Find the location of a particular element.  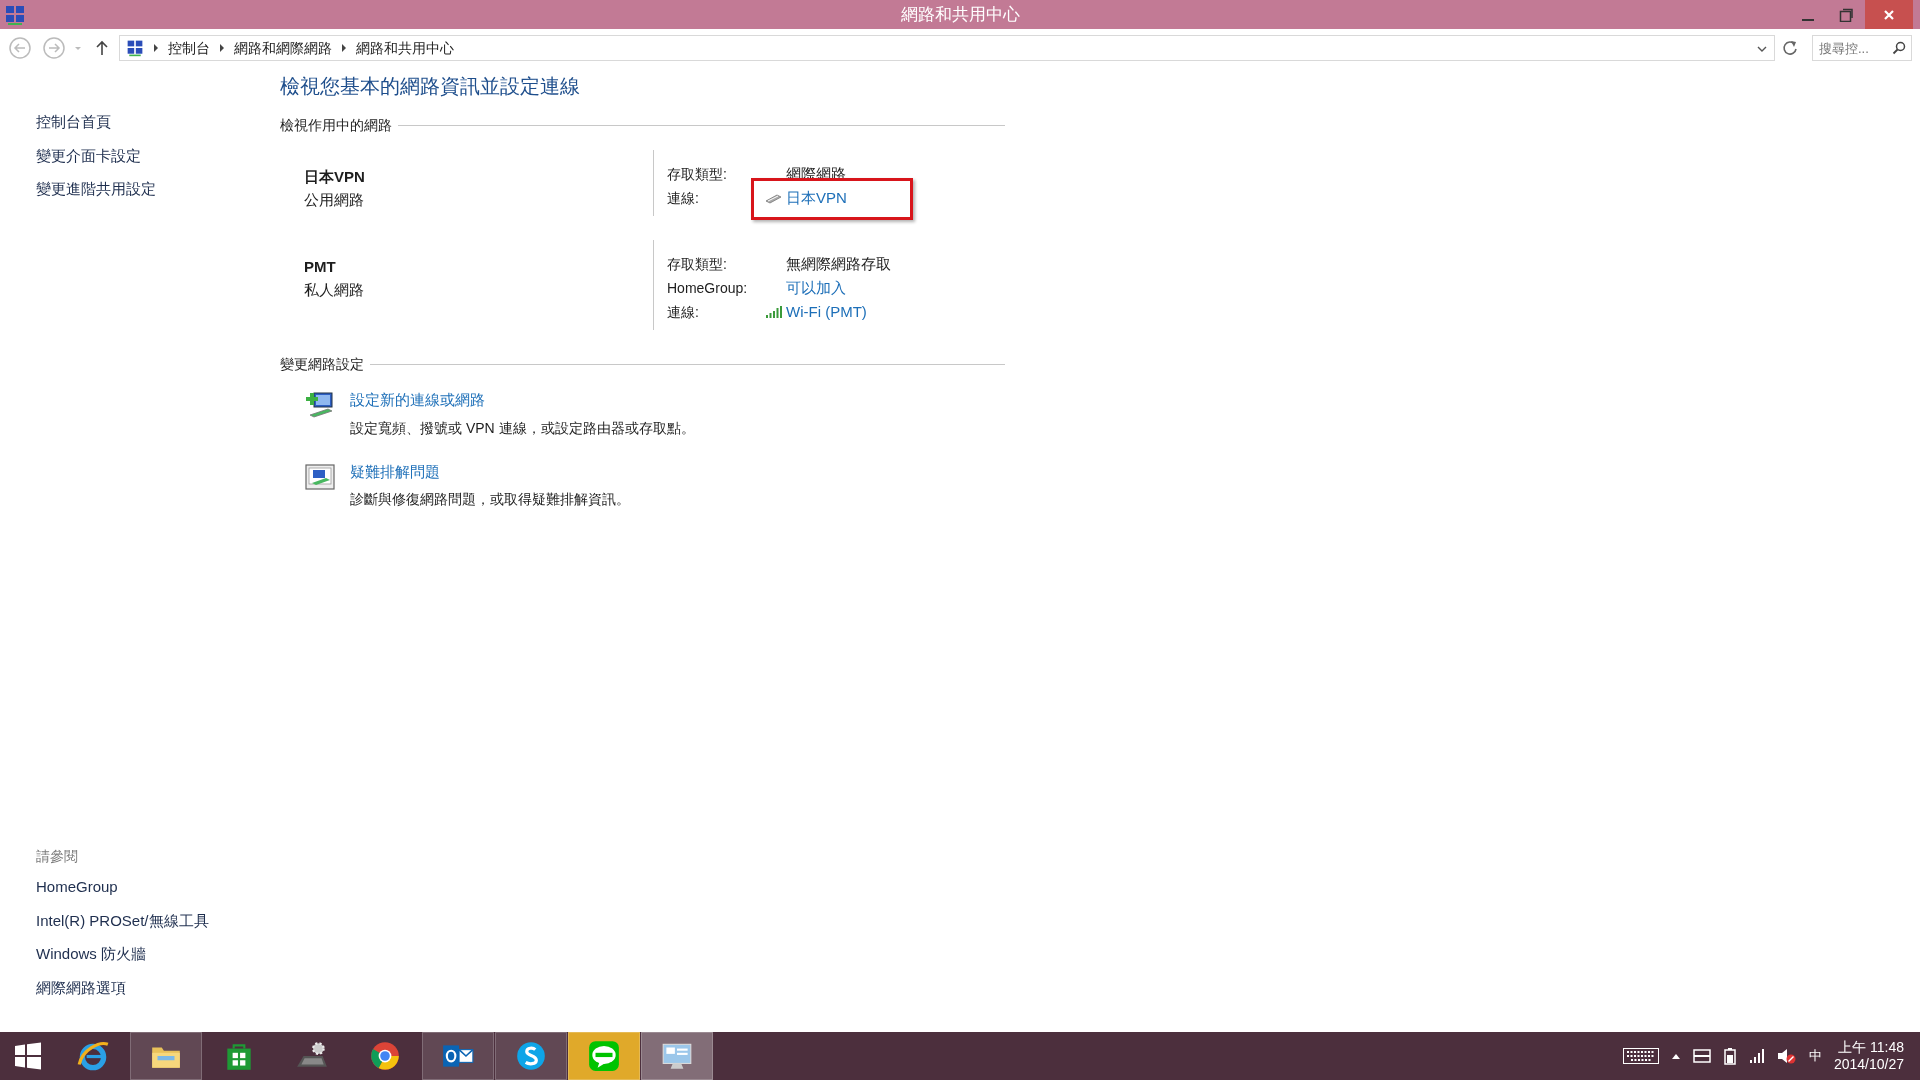

see-also-link: Intel(R) PROSet/無線工具 is located at coordinates (122, 920).